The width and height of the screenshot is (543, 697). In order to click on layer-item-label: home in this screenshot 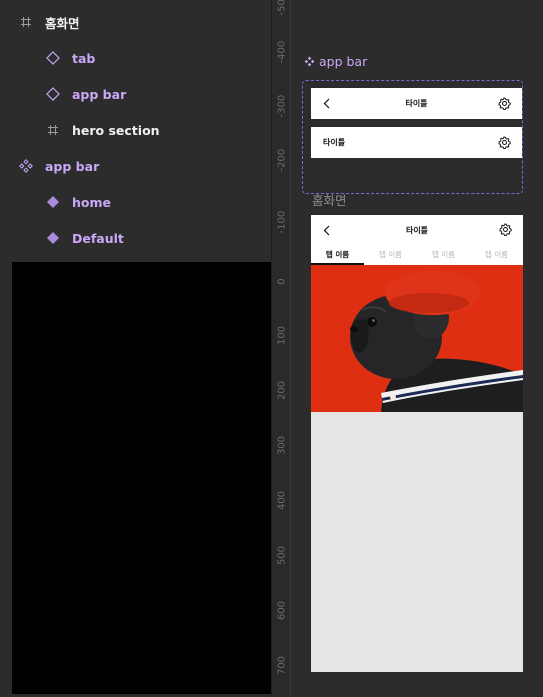, I will do `click(91, 202)`.